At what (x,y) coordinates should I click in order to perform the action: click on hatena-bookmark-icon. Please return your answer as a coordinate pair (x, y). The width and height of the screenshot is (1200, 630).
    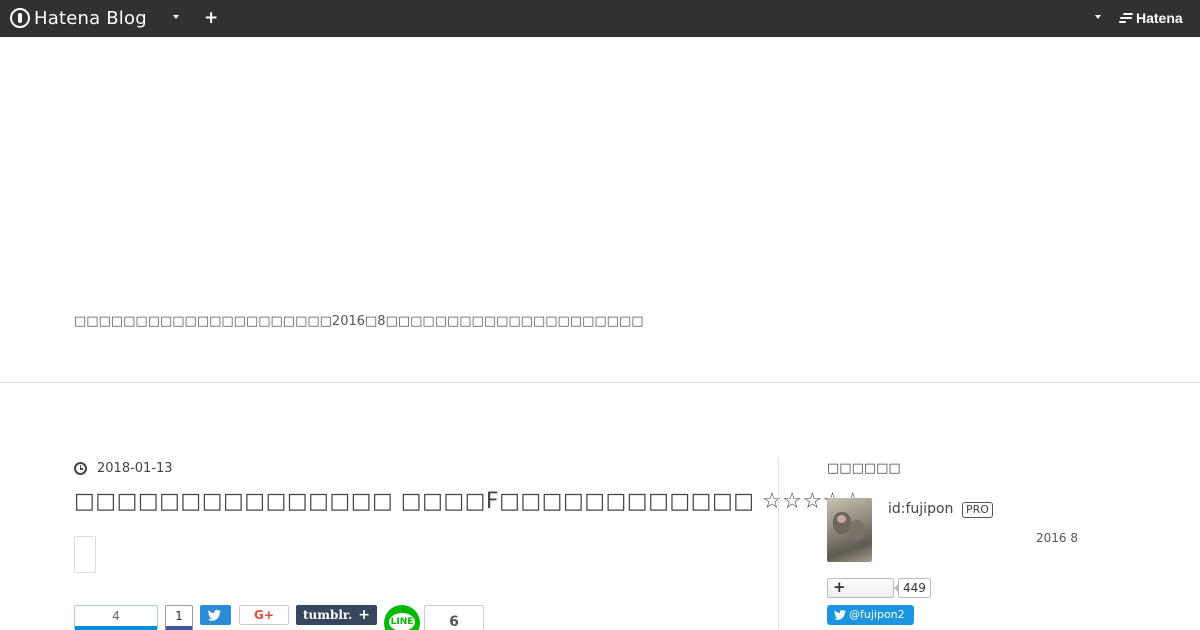
    Looking at the image, I should click on (116, 628).